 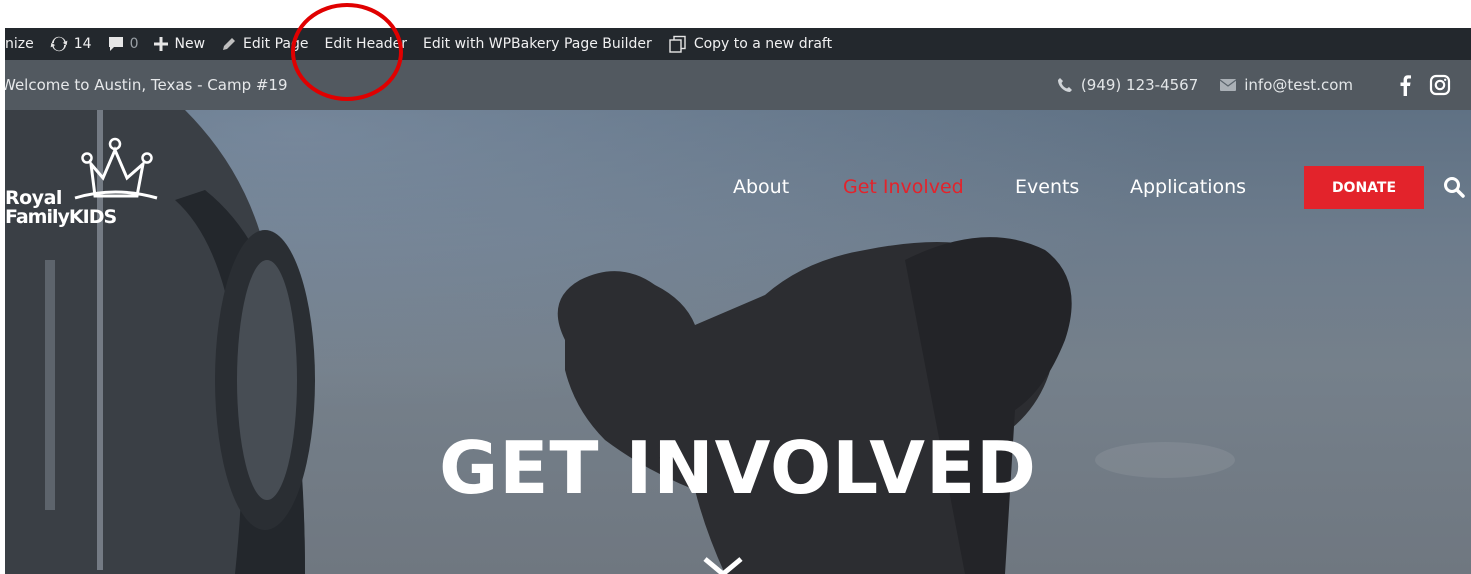 What do you see at coordinates (134, 44) in the screenshot?
I see `comments-count: 0` at bounding box center [134, 44].